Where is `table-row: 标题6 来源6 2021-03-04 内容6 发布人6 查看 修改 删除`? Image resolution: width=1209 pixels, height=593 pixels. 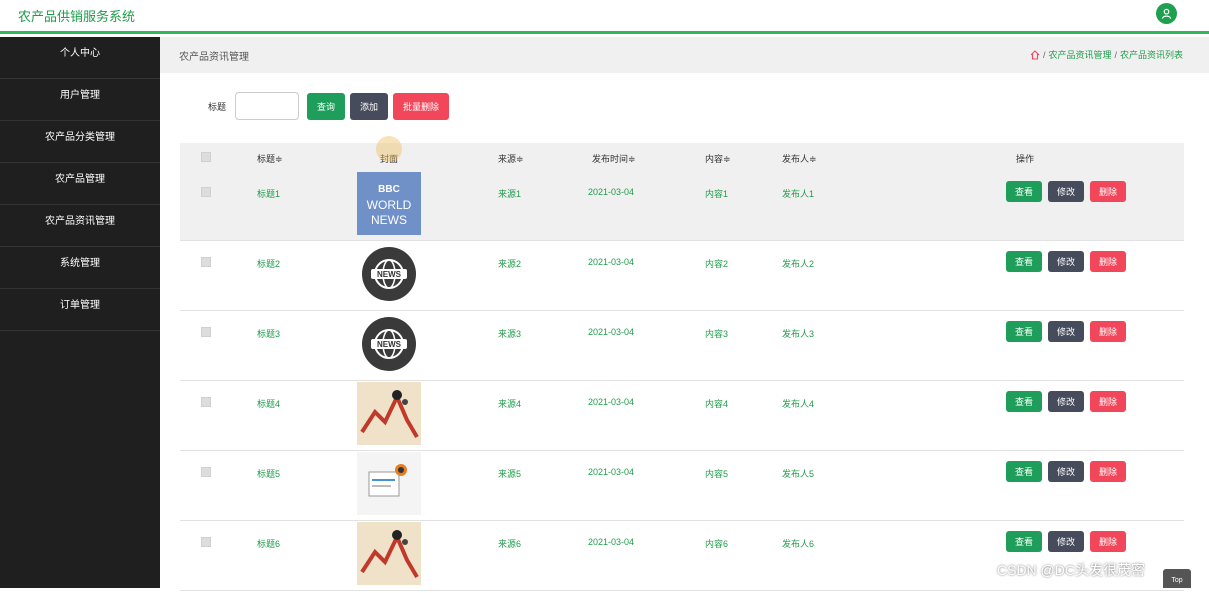 table-row: 标题6 来源6 2021-03-04 内容6 发布人6 查看 修改 删除 is located at coordinates (682, 556).